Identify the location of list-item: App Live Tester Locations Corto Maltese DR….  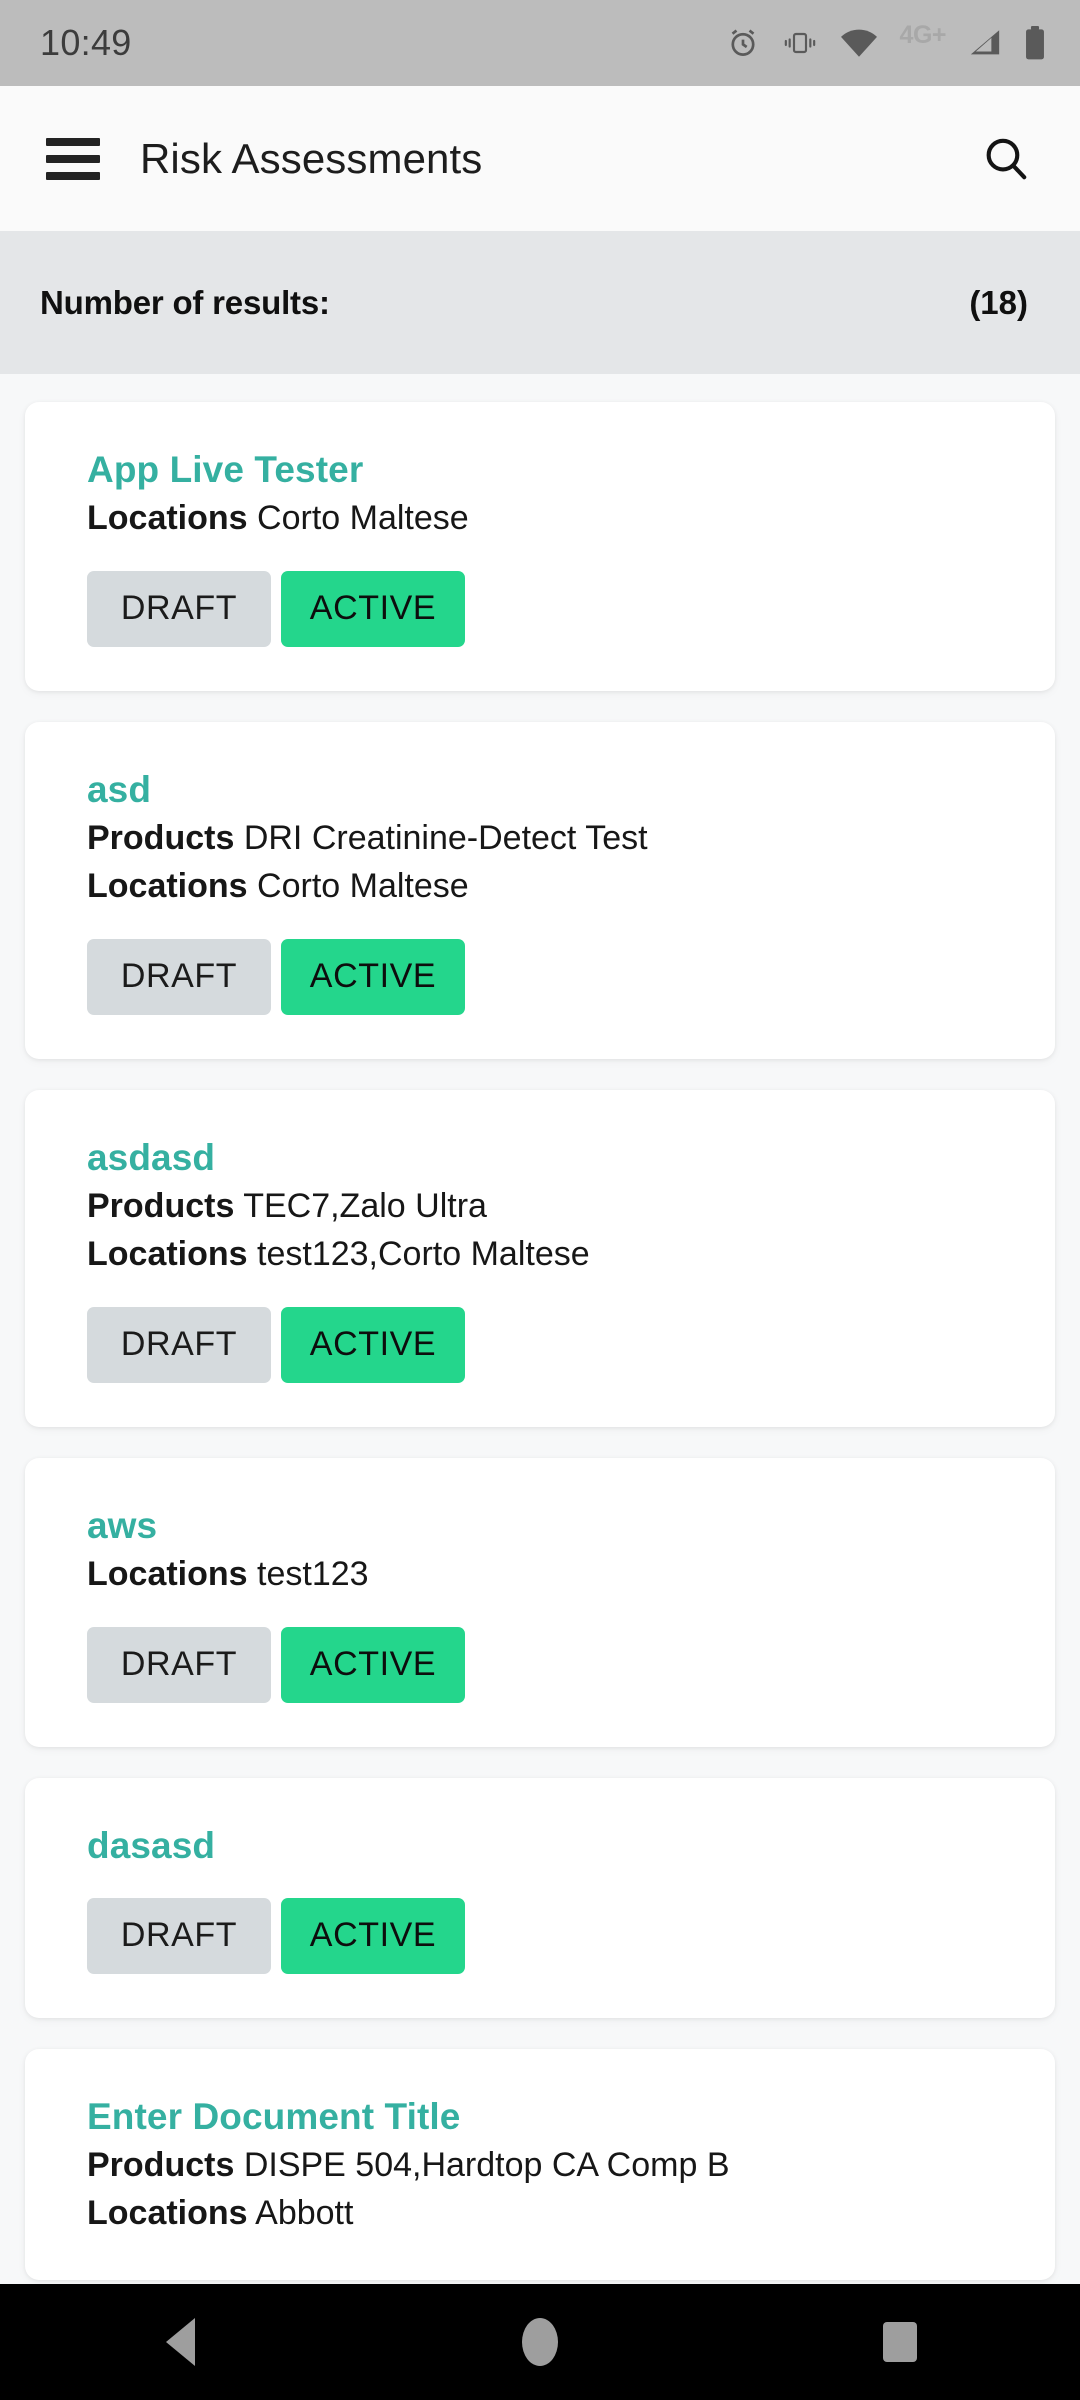
(540, 546).